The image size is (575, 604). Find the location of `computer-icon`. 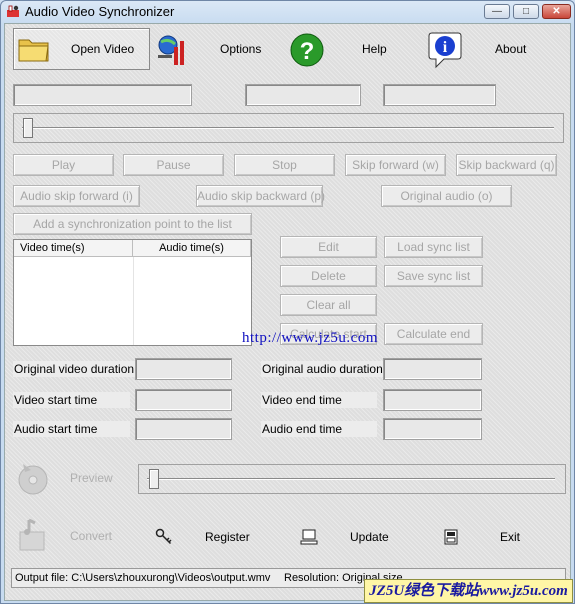

computer-icon is located at coordinates (309, 537).